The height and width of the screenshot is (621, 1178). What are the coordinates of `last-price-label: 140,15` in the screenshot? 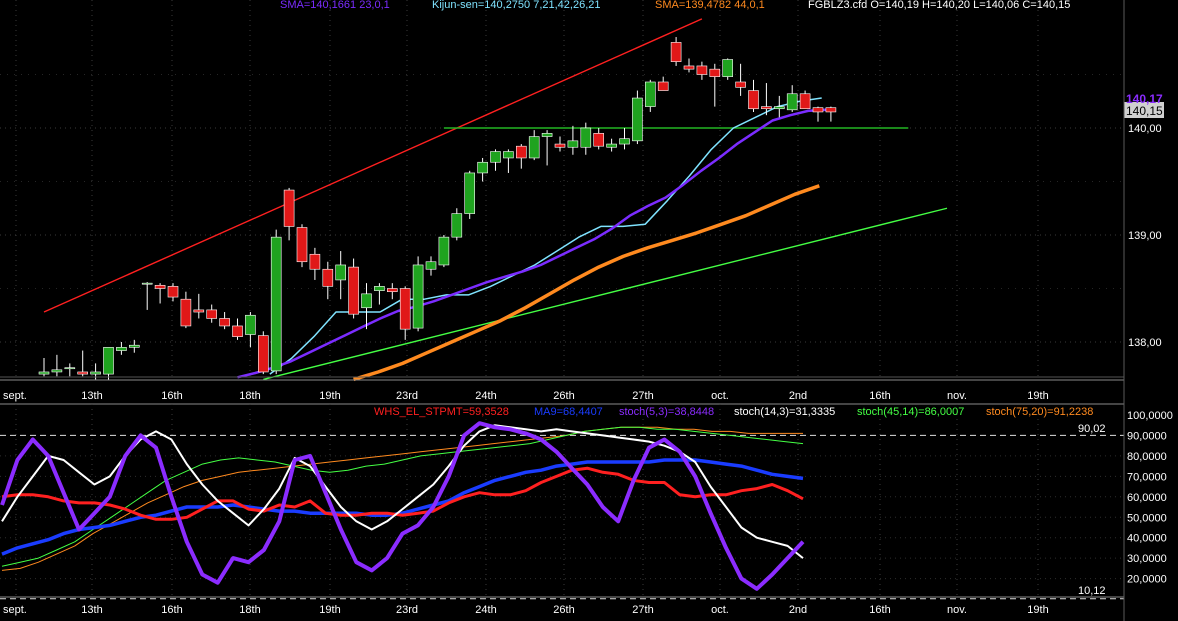 It's located at (1144, 111).